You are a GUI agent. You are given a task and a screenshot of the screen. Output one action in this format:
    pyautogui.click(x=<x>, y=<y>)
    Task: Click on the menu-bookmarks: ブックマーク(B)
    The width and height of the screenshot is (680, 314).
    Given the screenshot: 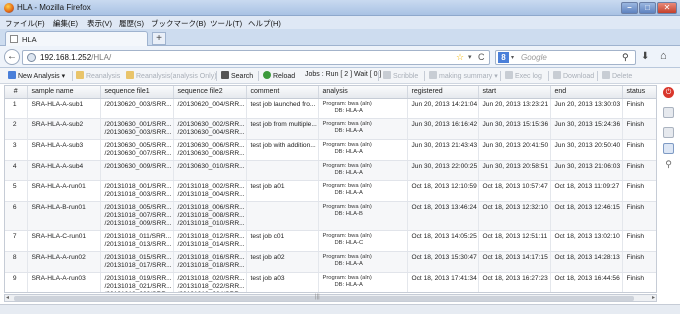 What is the action you would take?
    pyautogui.click(x=178, y=23)
    